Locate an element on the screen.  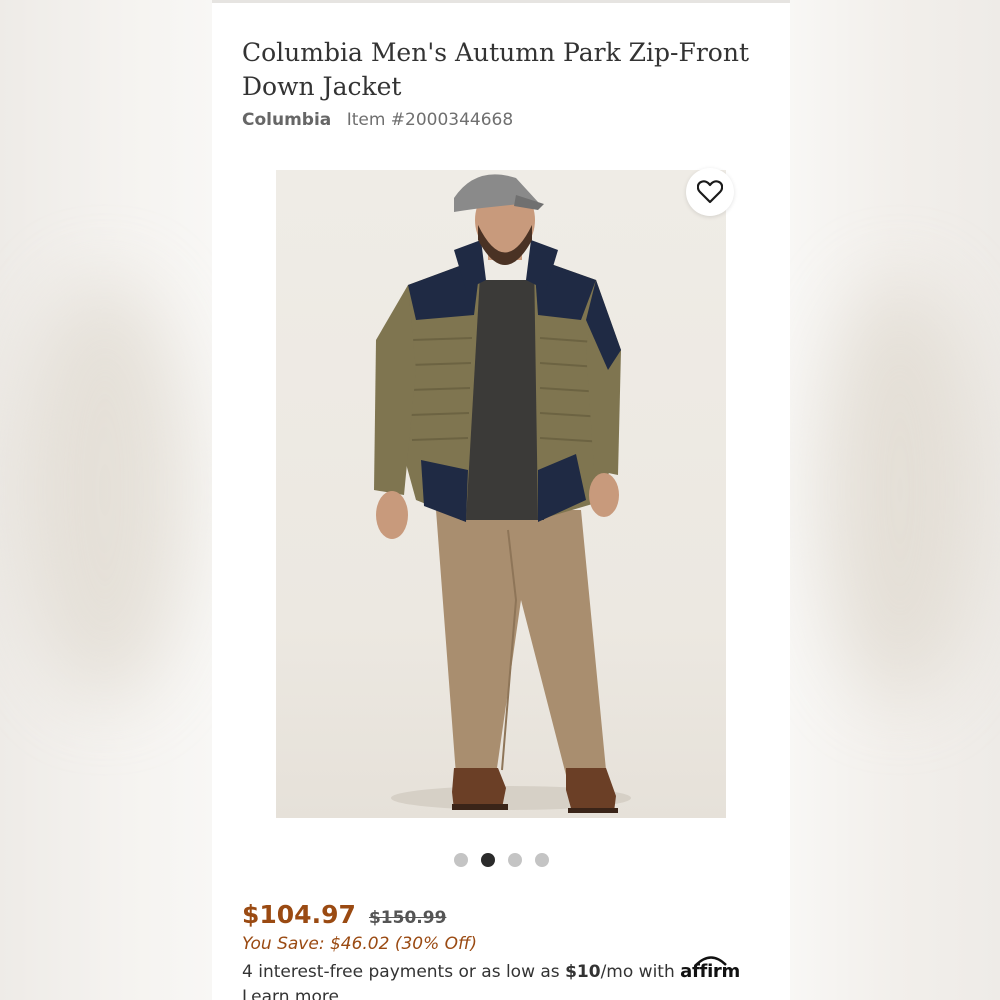
price-row: $104.97 $150.99 is located at coordinates (344, 914).